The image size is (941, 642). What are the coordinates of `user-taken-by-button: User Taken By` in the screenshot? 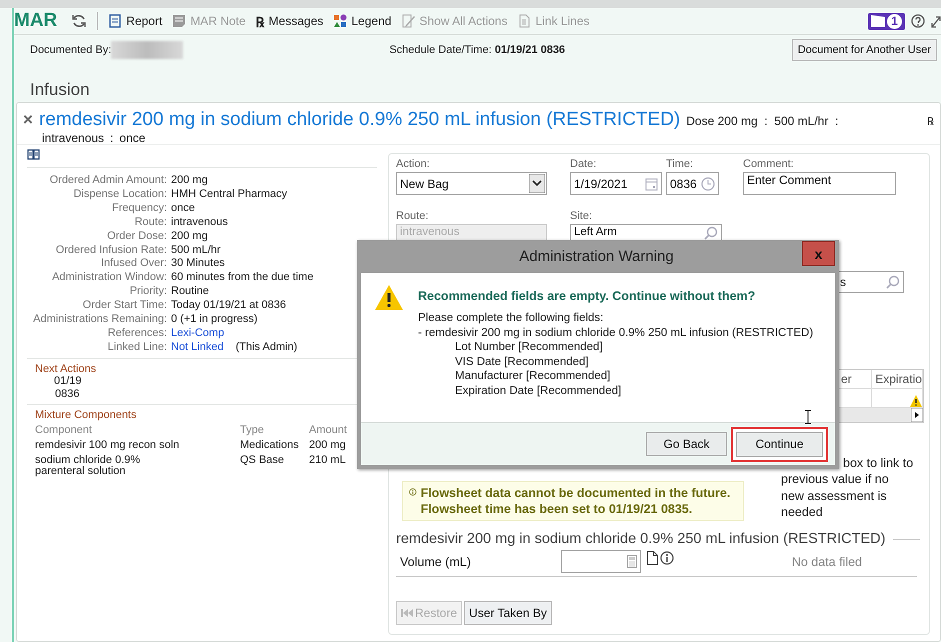 It's located at (508, 613).